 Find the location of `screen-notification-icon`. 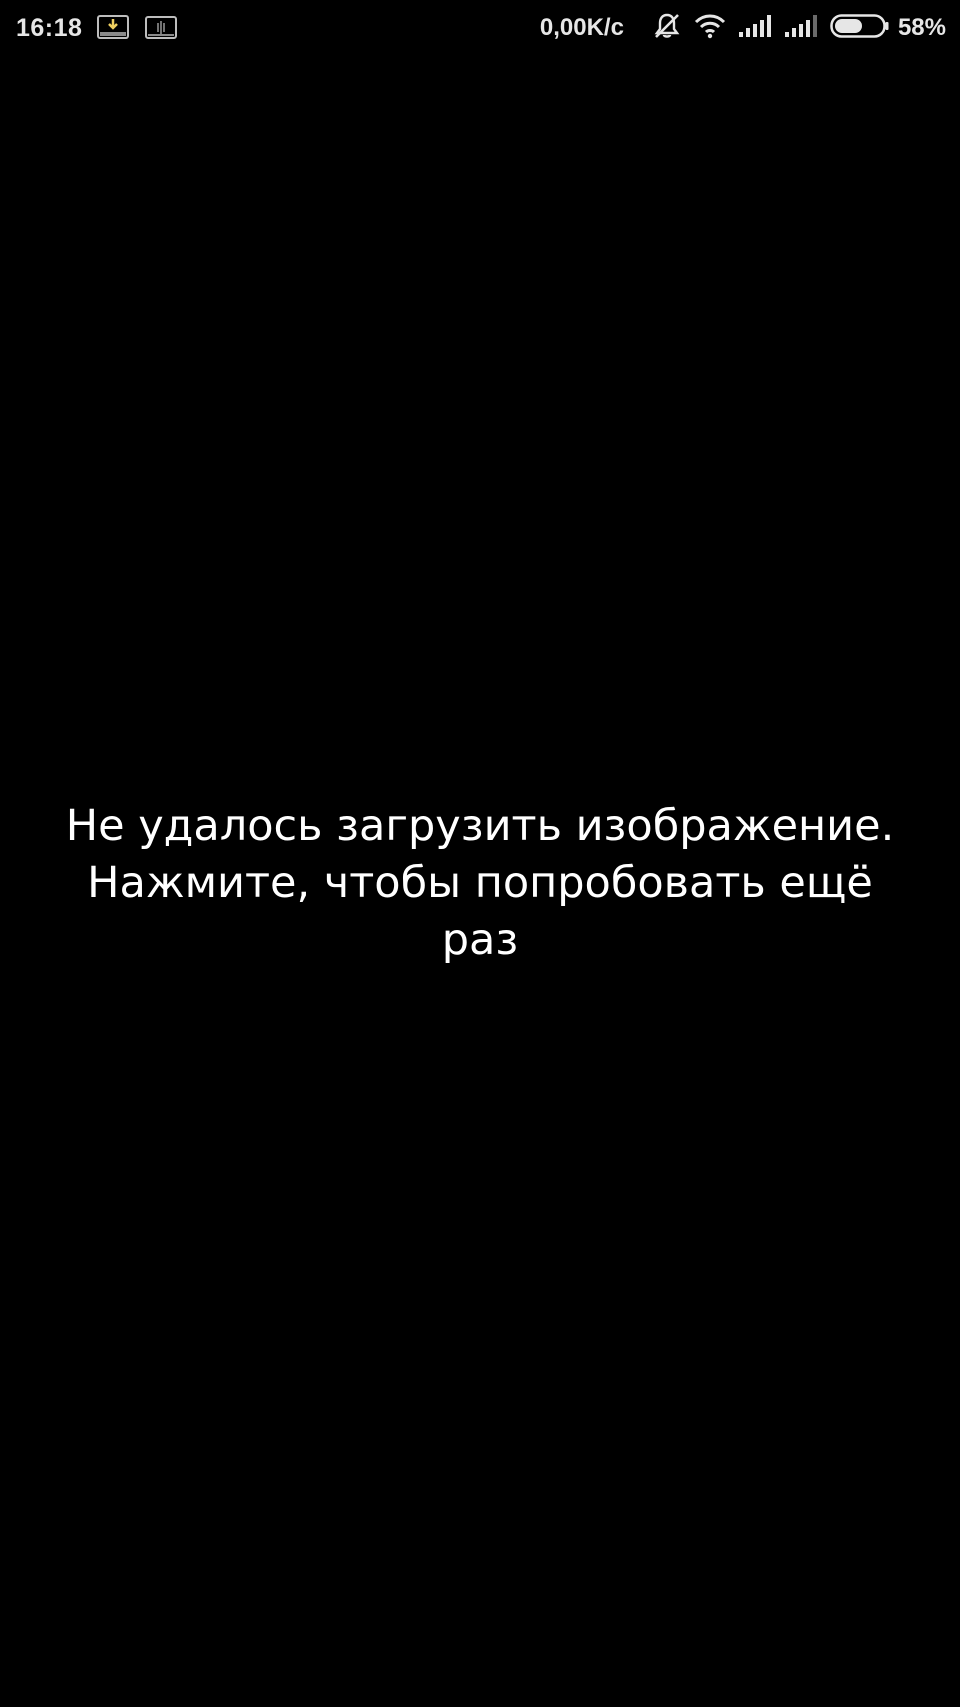

screen-notification-icon is located at coordinates (161, 28).